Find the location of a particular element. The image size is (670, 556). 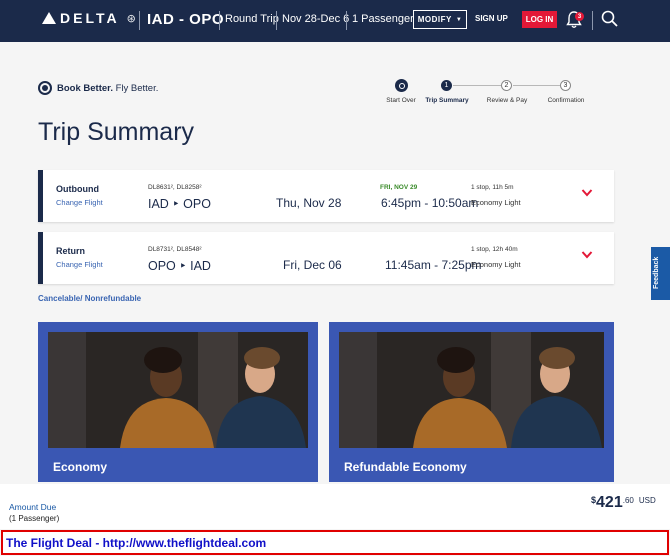

delta-widget-icon is located at coordinates (49, 18).